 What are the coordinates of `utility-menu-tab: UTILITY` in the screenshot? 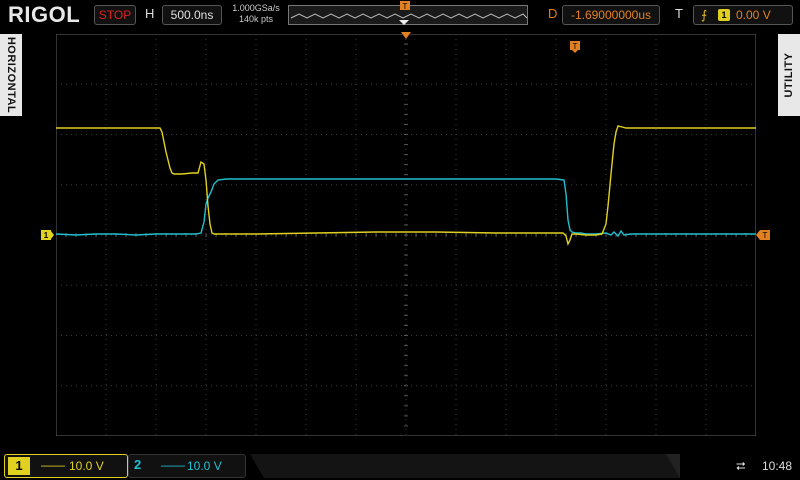 It's located at (789, 75).